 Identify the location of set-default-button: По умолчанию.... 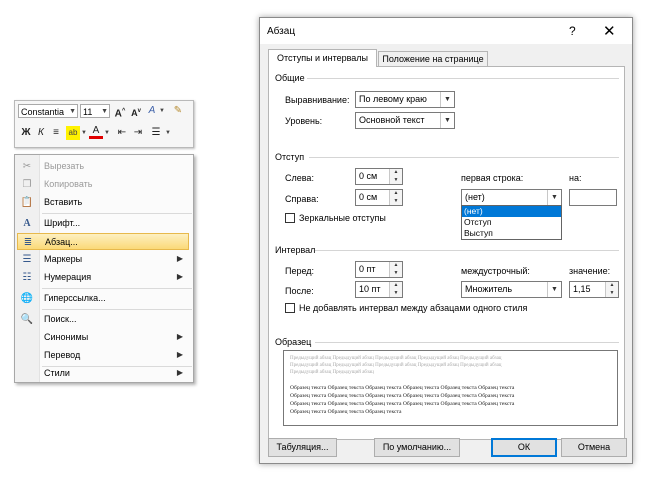
(417, 447).